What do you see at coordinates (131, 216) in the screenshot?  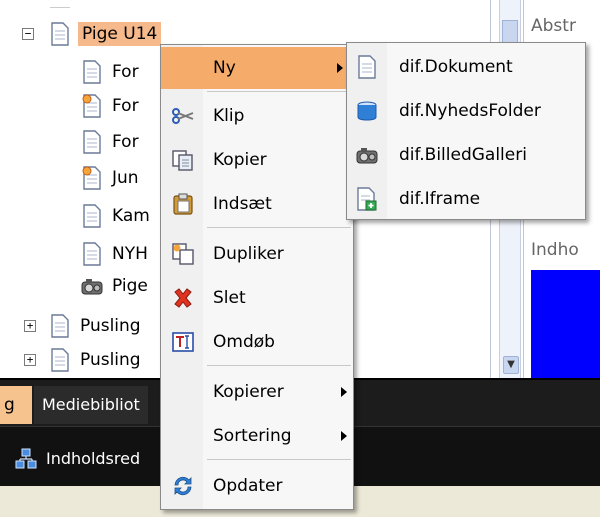 I see `tree-node-label: Kam` at bounding box center [131, 216].